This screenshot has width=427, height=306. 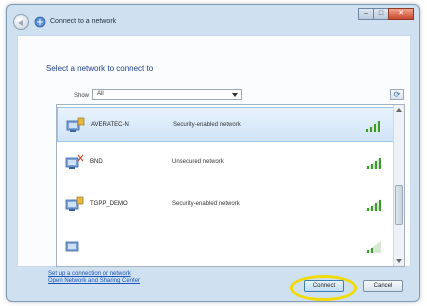 What do you see at coordinates (72, 246) in the screenshot?
I see `wireless-icon` at bounding box center [72, 246].